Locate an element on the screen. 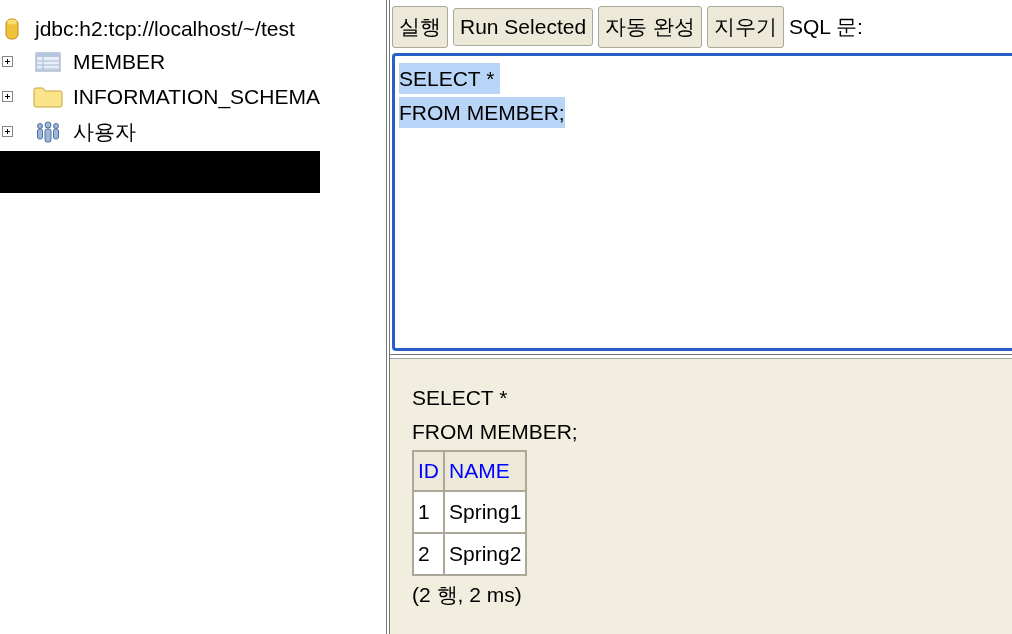  sql-label: SQL 문: is located at coordinates (825, 27).